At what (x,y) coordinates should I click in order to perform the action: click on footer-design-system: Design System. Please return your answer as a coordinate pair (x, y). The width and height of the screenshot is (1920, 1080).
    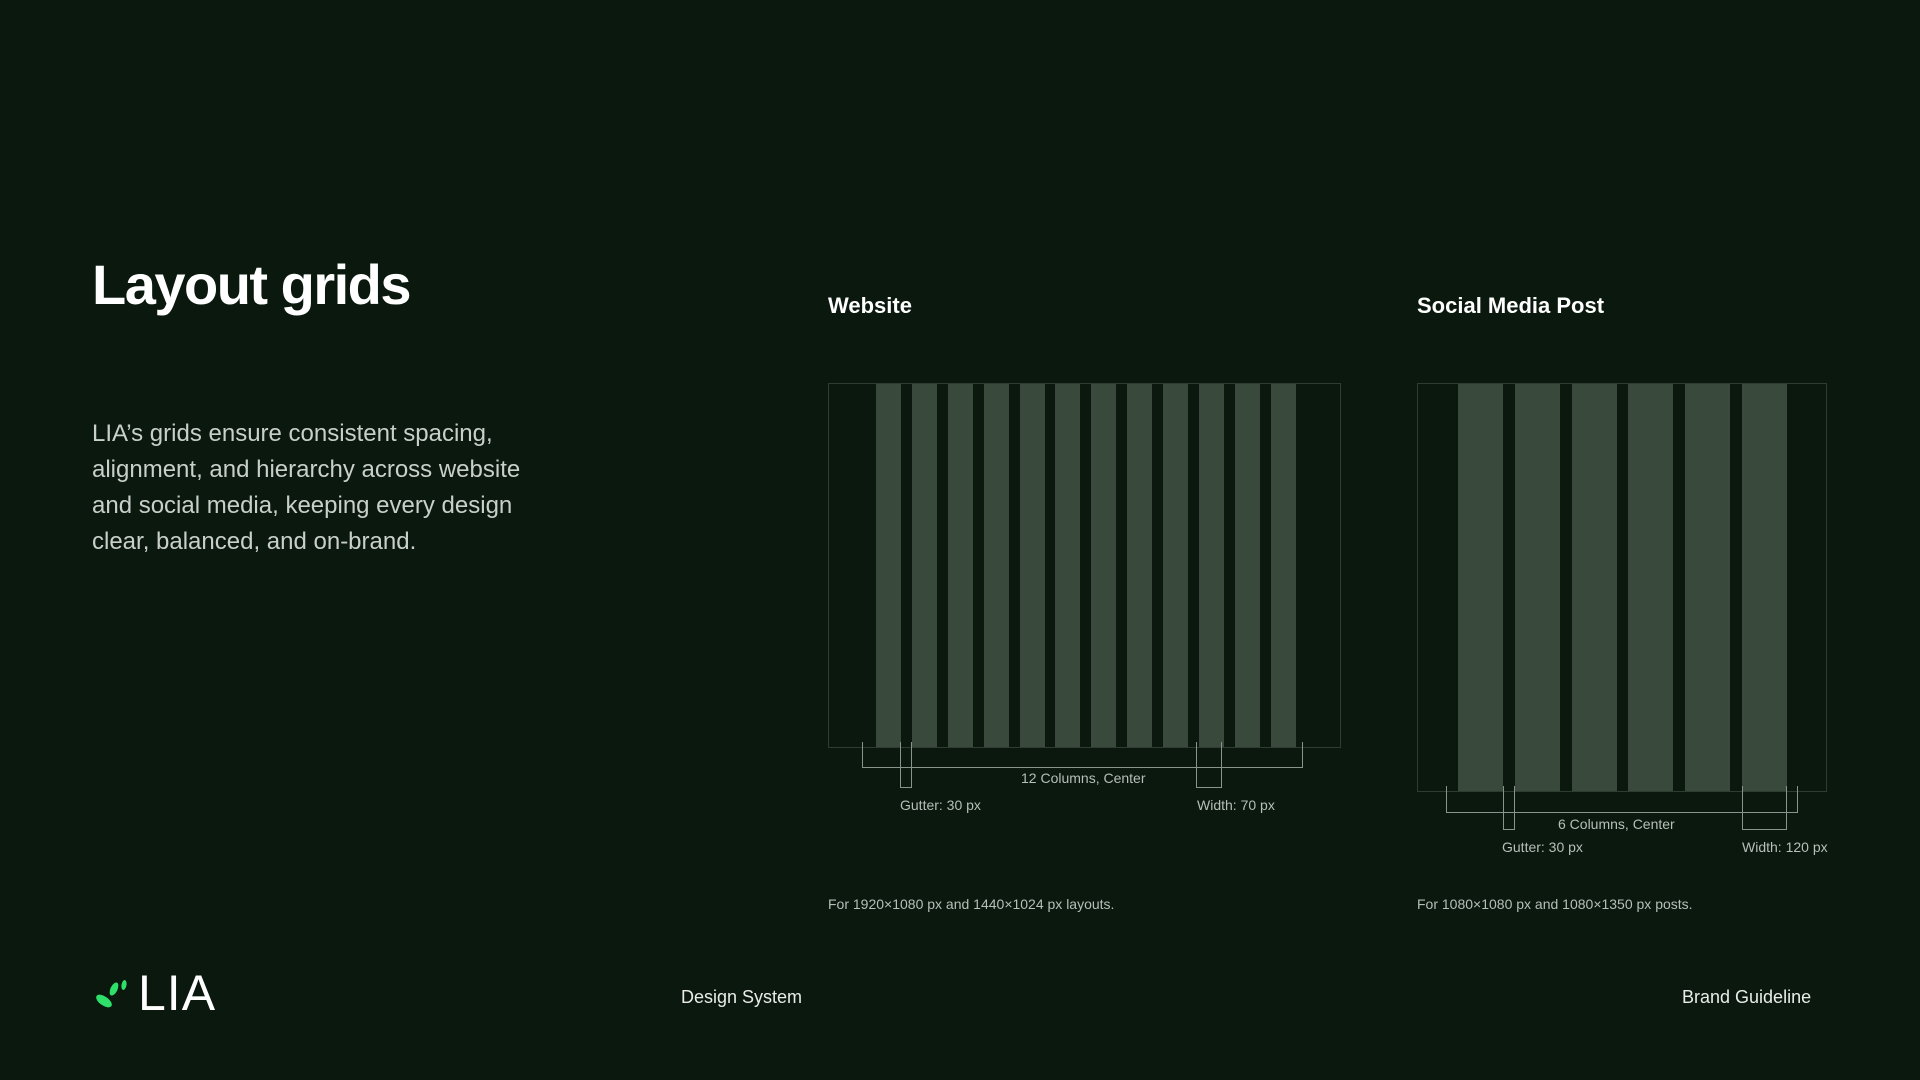
    Looking at the image, I should click on (742, 997).